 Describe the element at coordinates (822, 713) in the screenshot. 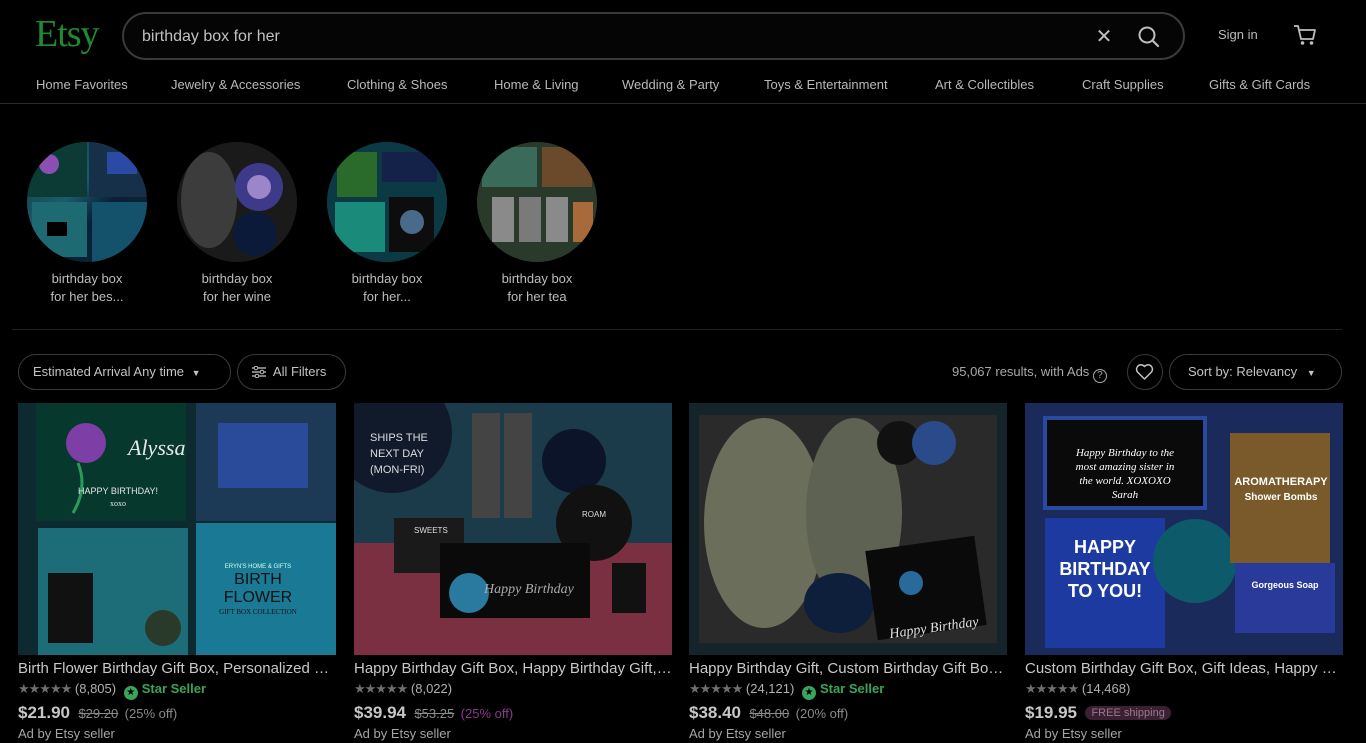

I see `discount-label: (20% off)` at that location.